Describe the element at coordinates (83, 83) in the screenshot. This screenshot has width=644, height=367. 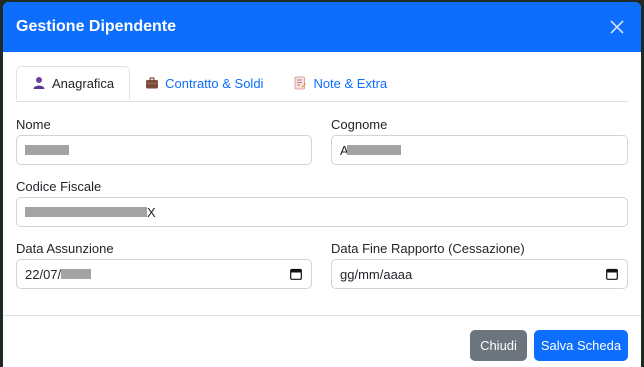
I see `tab-label: Anagrafica` at that location.